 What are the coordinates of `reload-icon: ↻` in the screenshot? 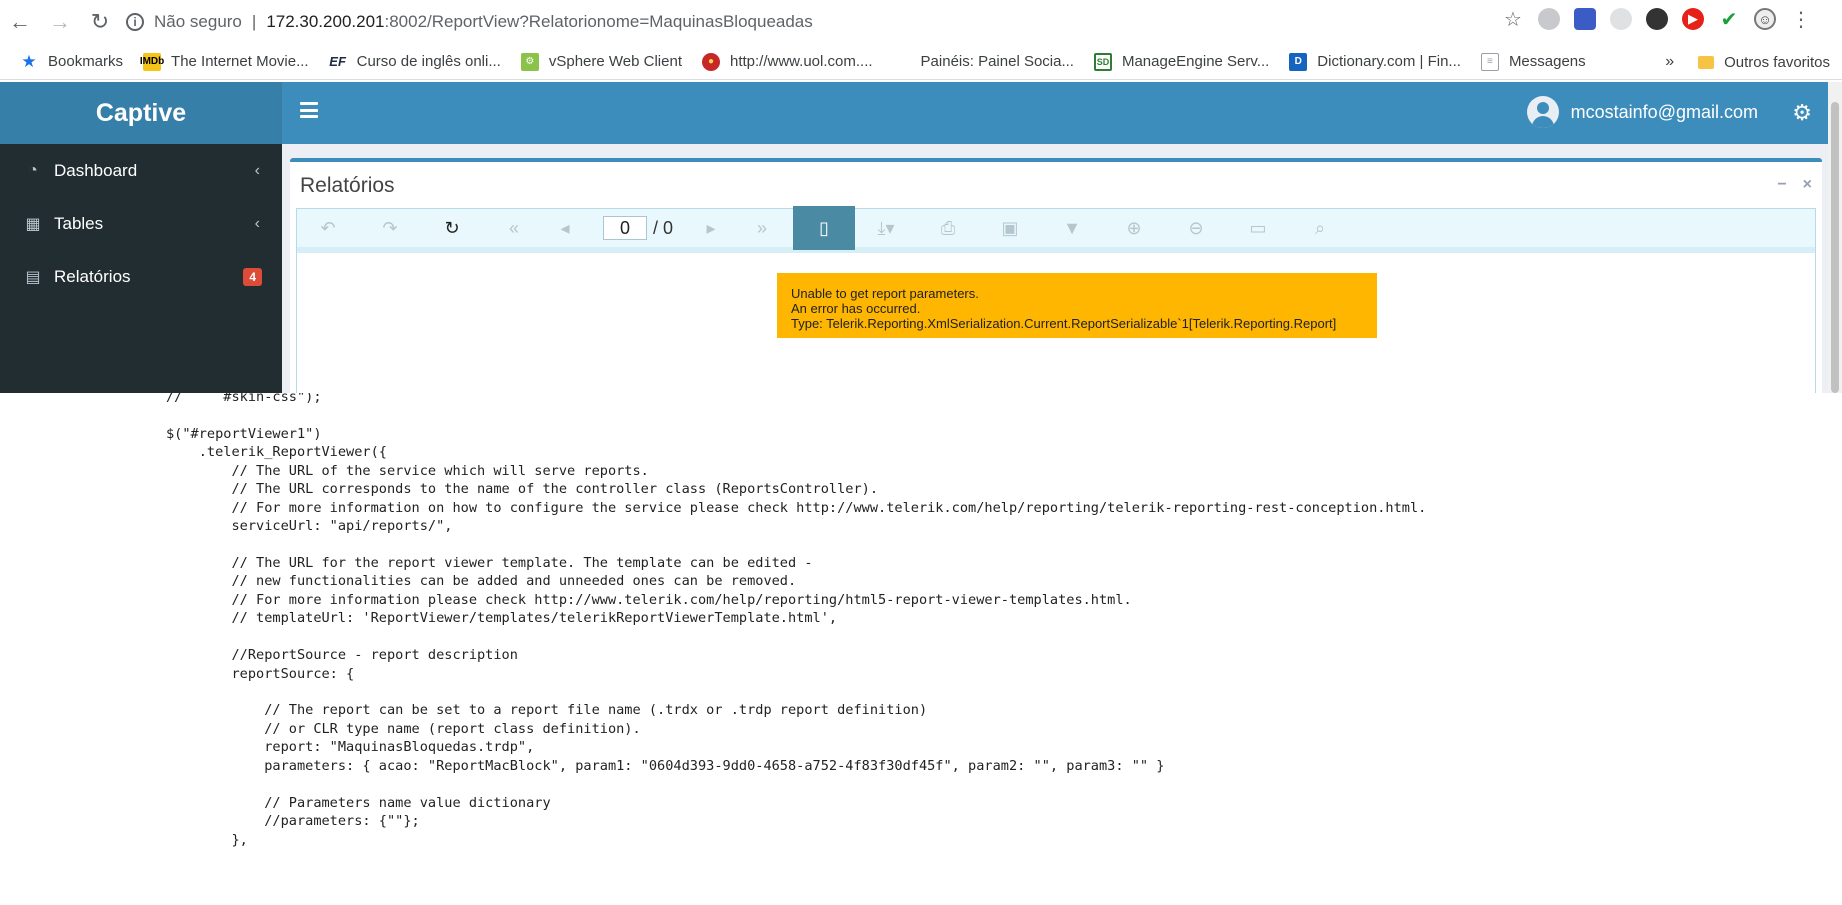 It's located at (100, 21).